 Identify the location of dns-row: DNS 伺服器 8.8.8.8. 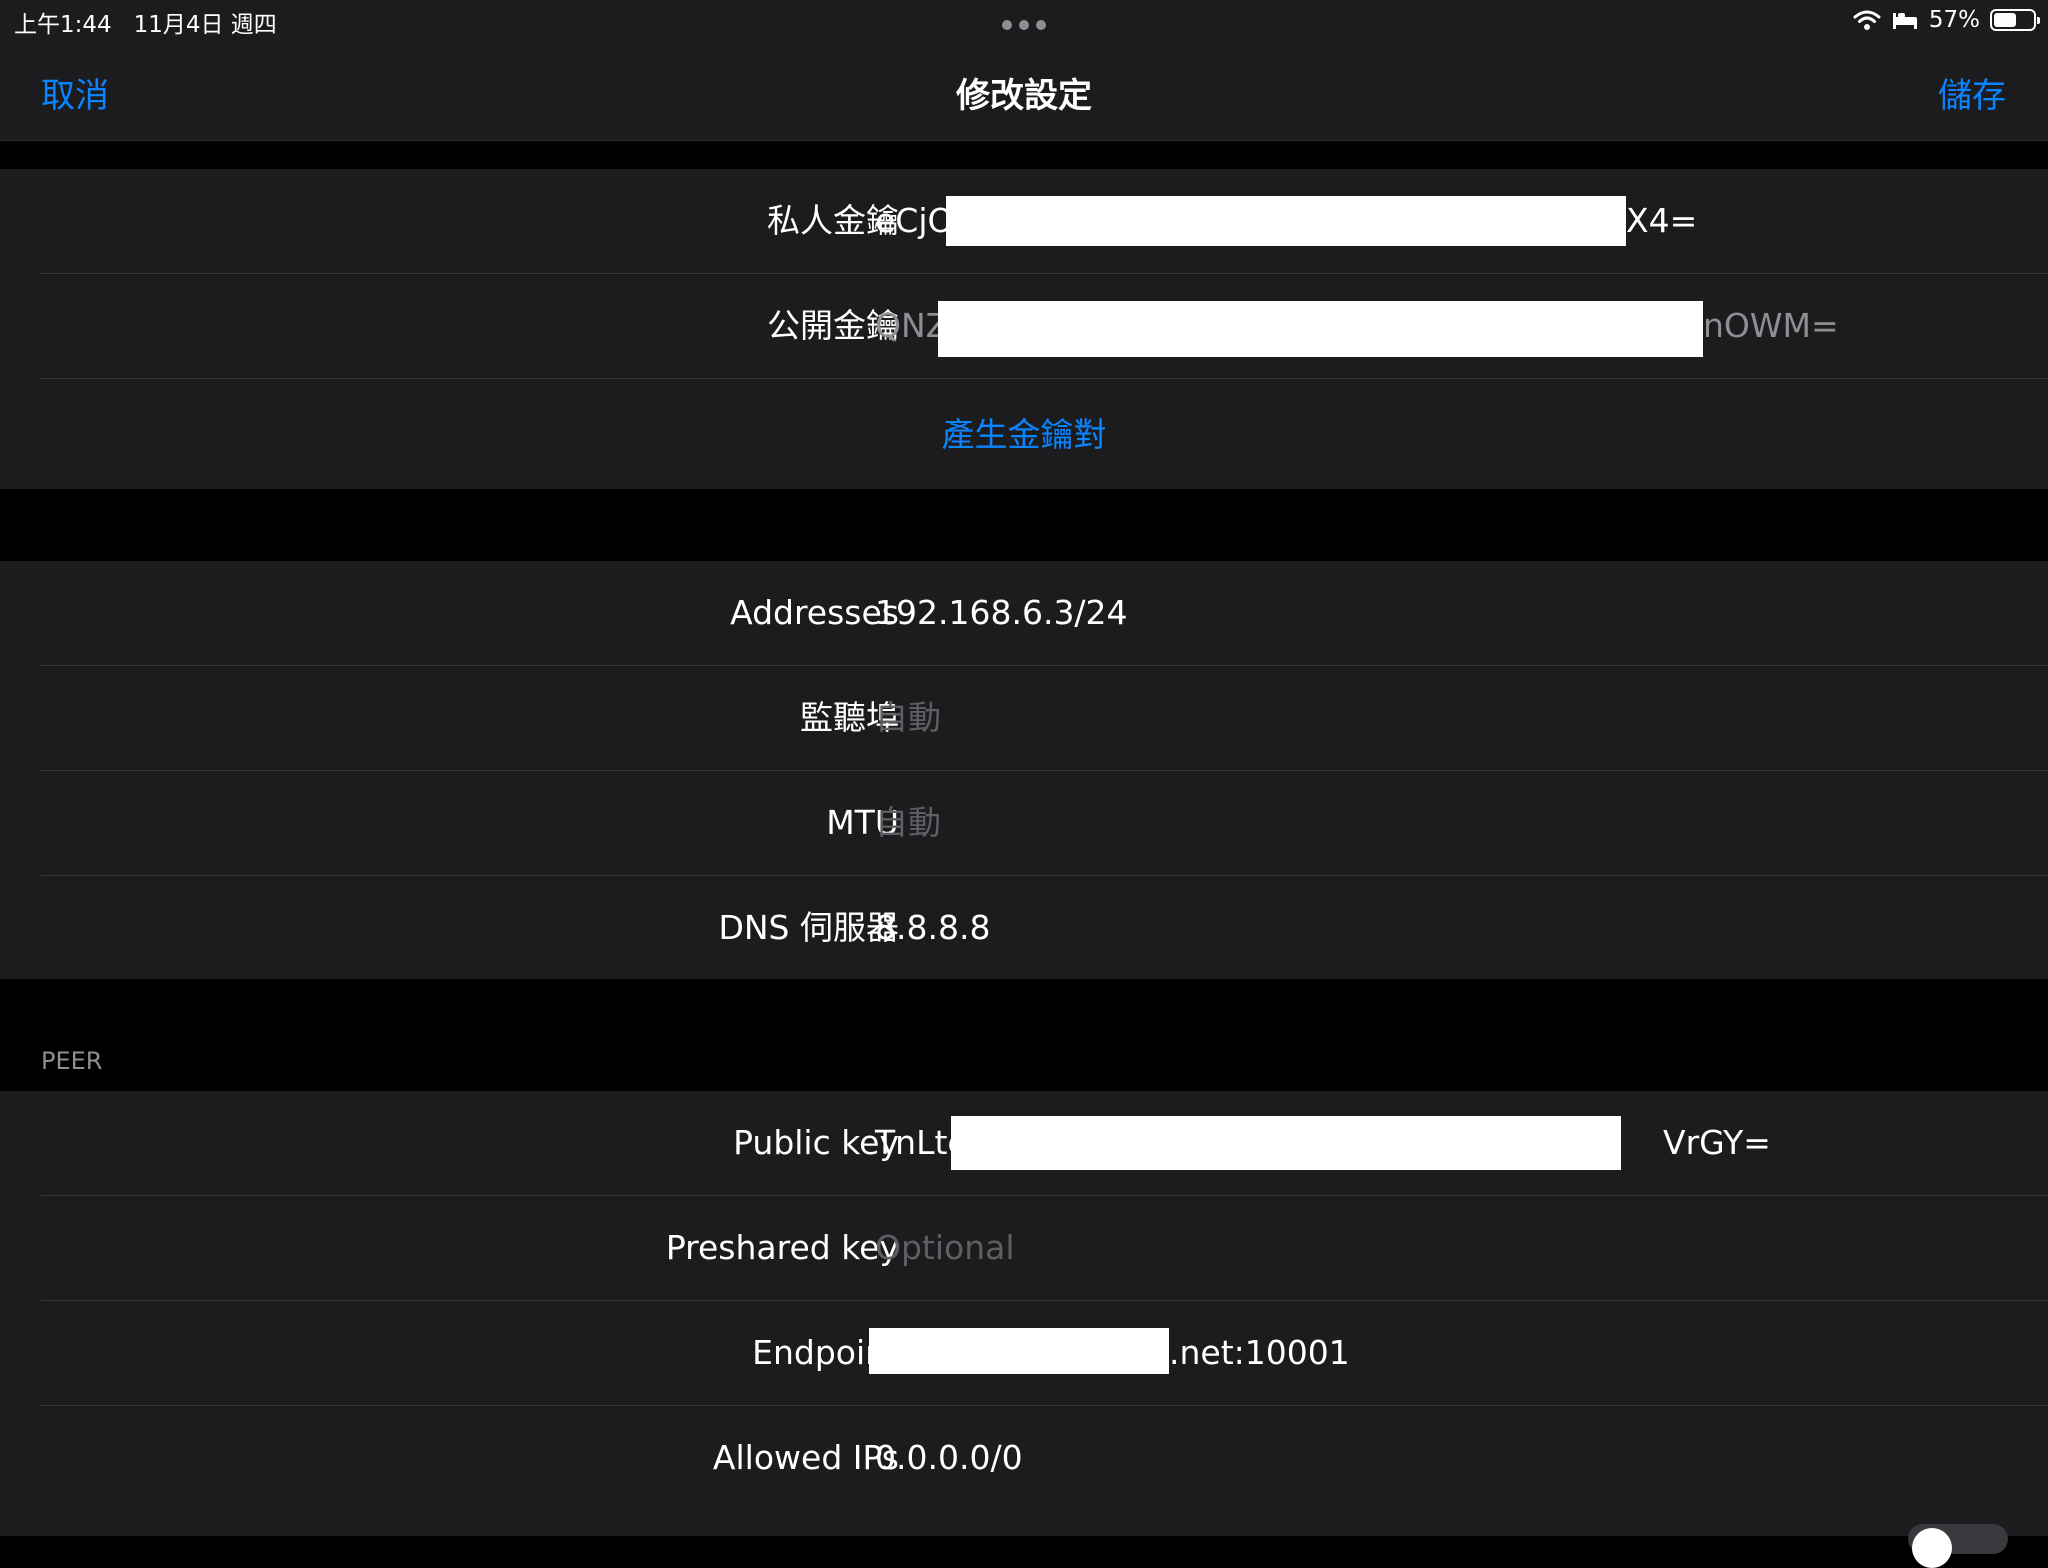
(1044, 928).